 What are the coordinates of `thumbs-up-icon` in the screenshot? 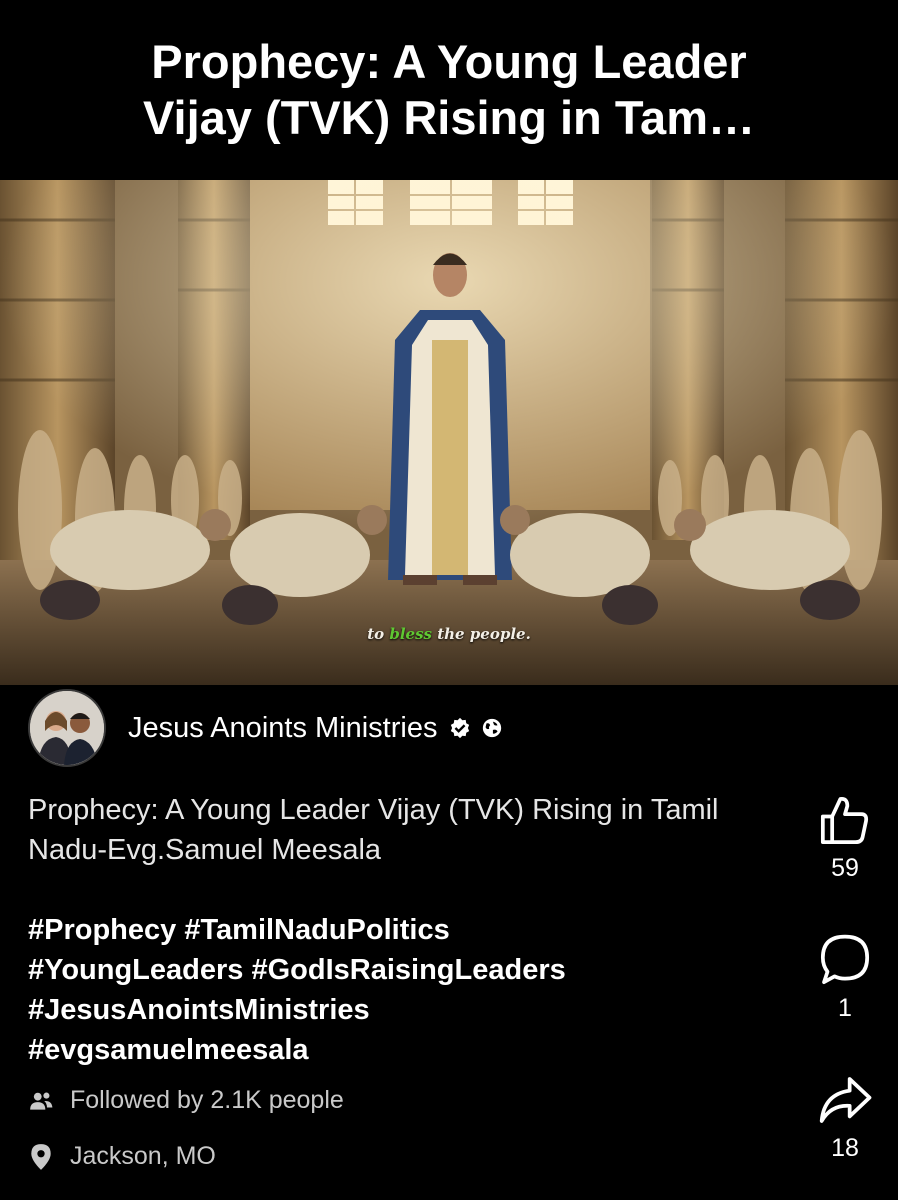 It's located at (845, 820).